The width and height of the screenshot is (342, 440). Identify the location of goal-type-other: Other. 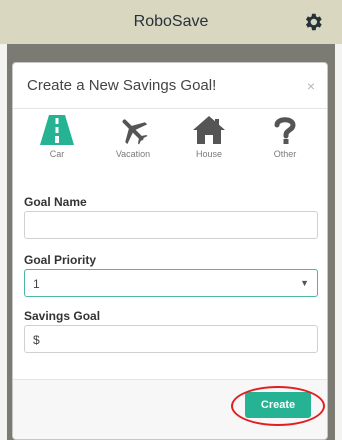
(285, 141).